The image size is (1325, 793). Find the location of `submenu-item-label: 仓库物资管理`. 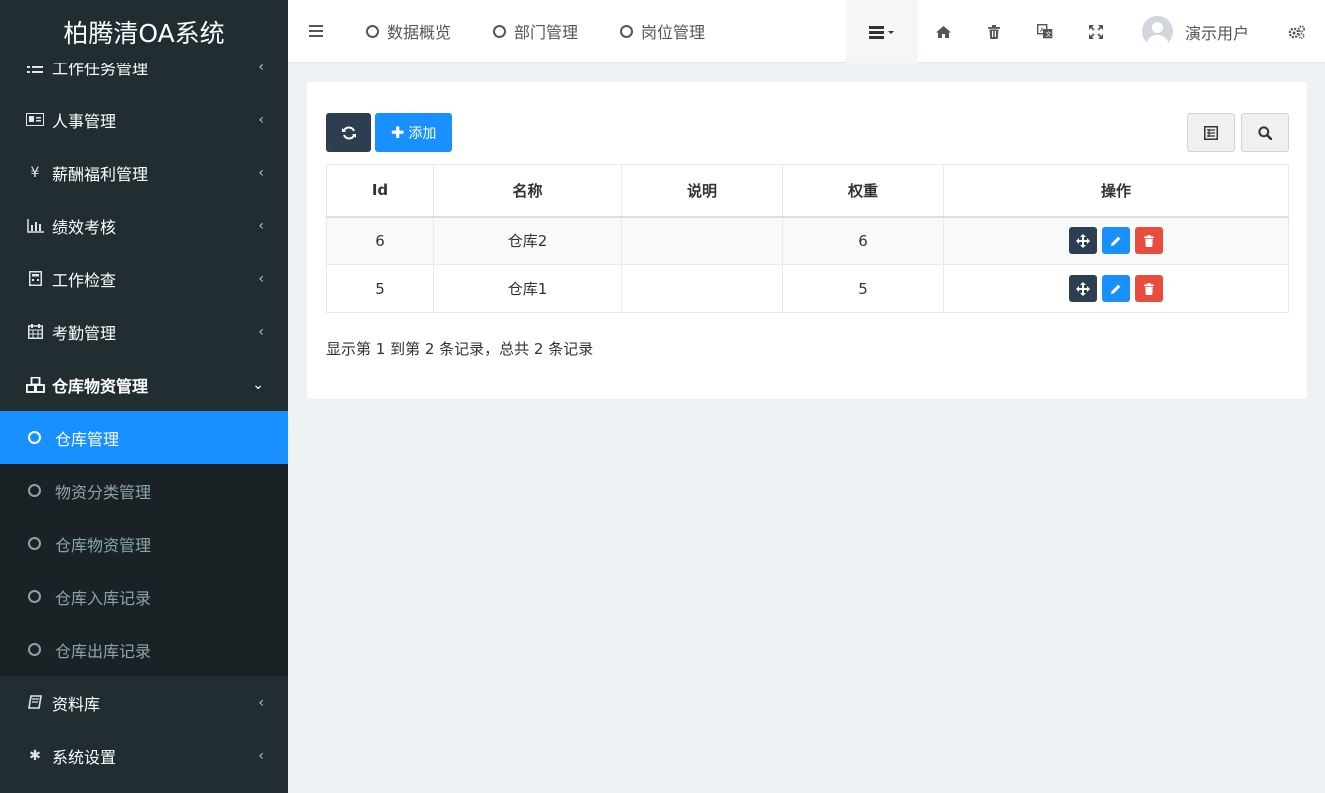

submenu-item-label: 仓库物资管理 is located at coordinates (103, 545).